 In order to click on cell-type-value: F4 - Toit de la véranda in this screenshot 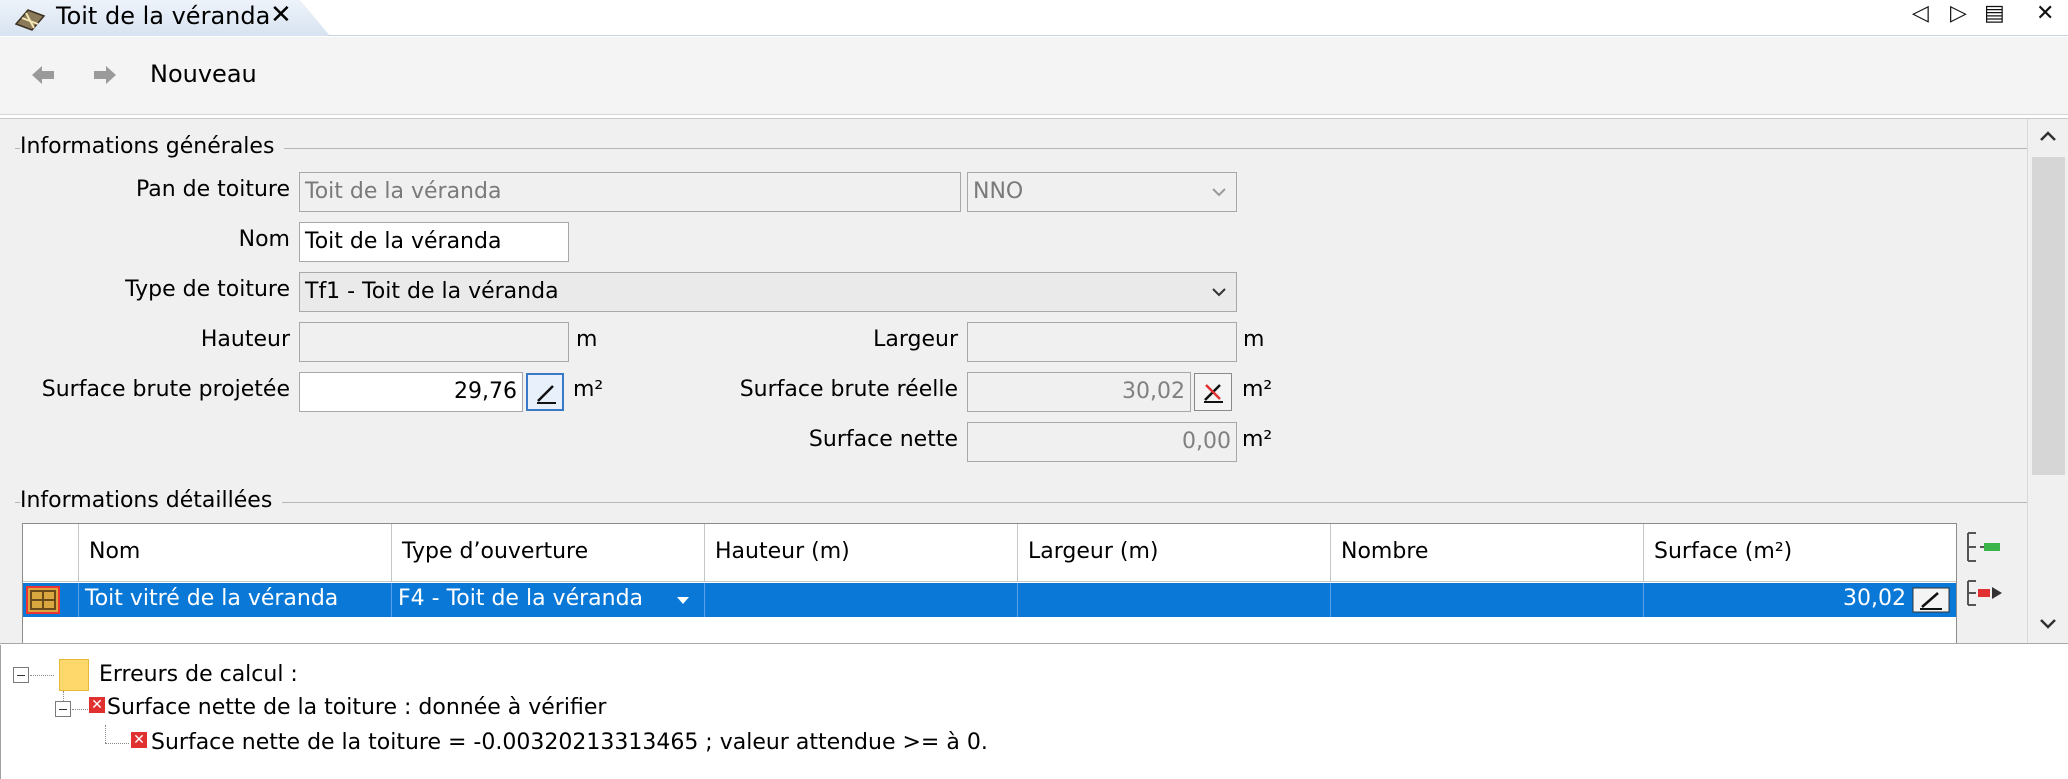, I will do `click(521, 598)`.